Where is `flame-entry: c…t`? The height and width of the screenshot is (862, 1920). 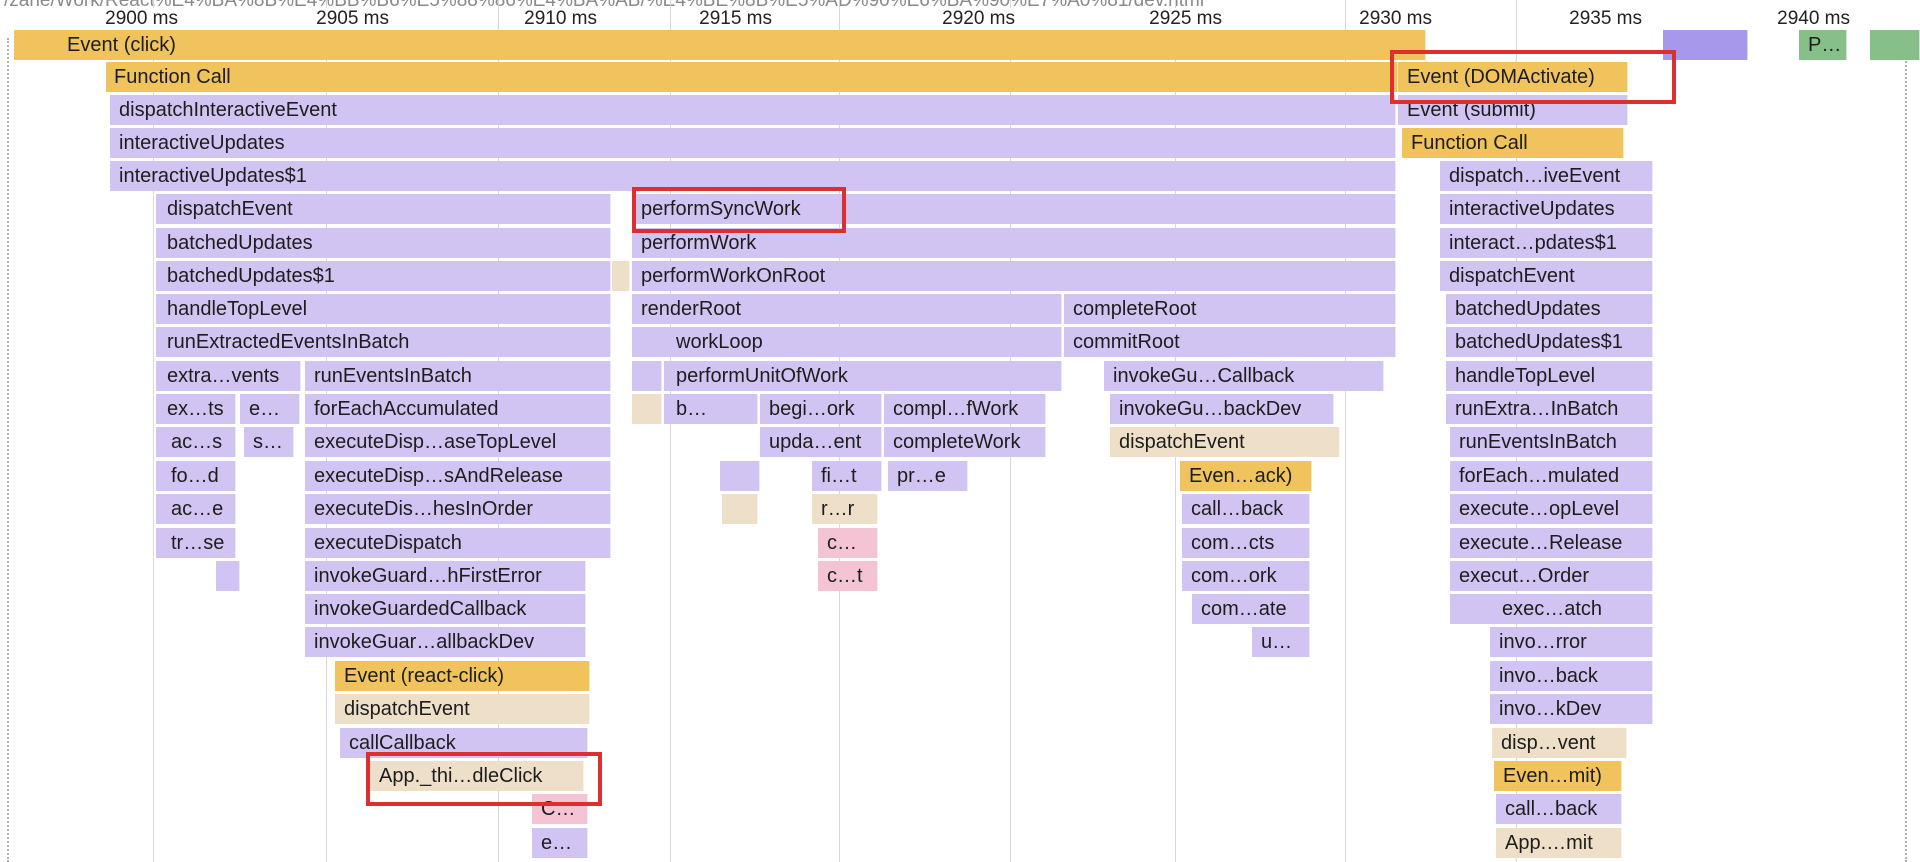 flame-entry: c…t is located at coordinates (848, 576).